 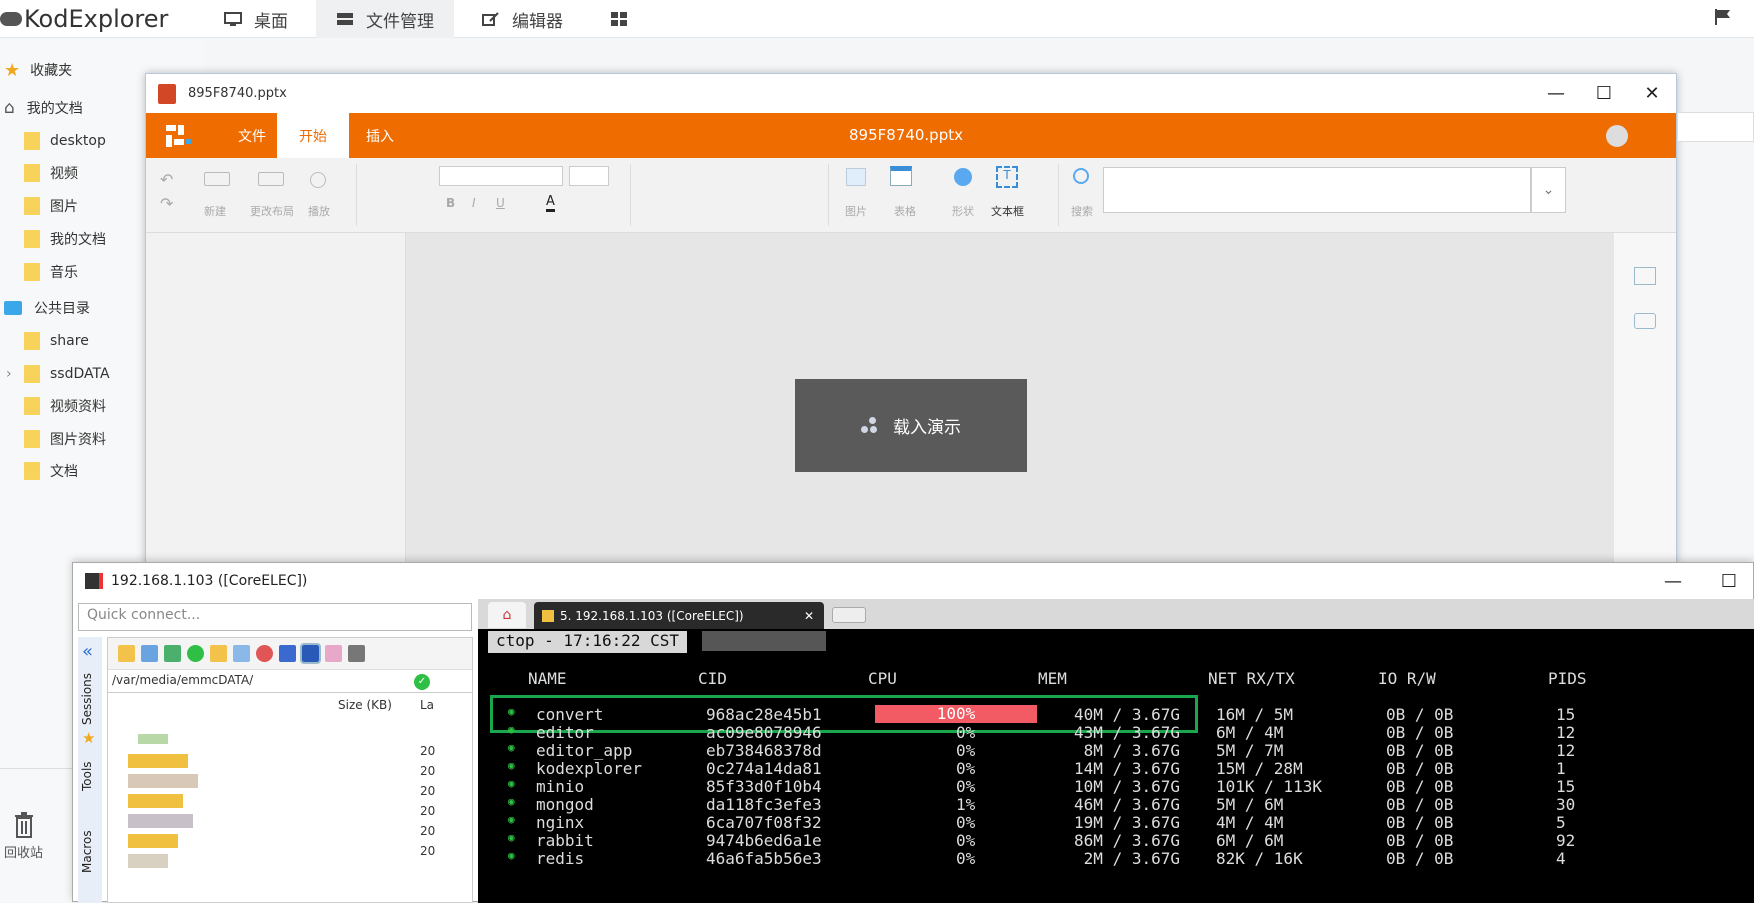 What do you see at coordinates (474, 203) in the screenshot?
I see `italic-icon: I` at bounding box center [474, 203].